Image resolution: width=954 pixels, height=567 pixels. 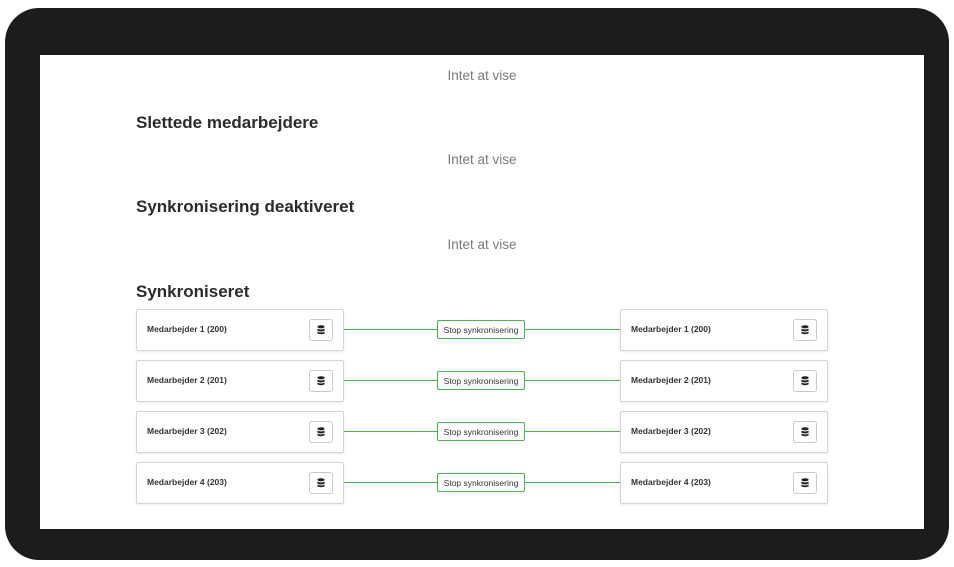 What do you see at coordinates (245, 206) in the screenshot?
I see `section-title-sync-disabled: Synkronisering deaktiveret` at bounding box center [245, 206].